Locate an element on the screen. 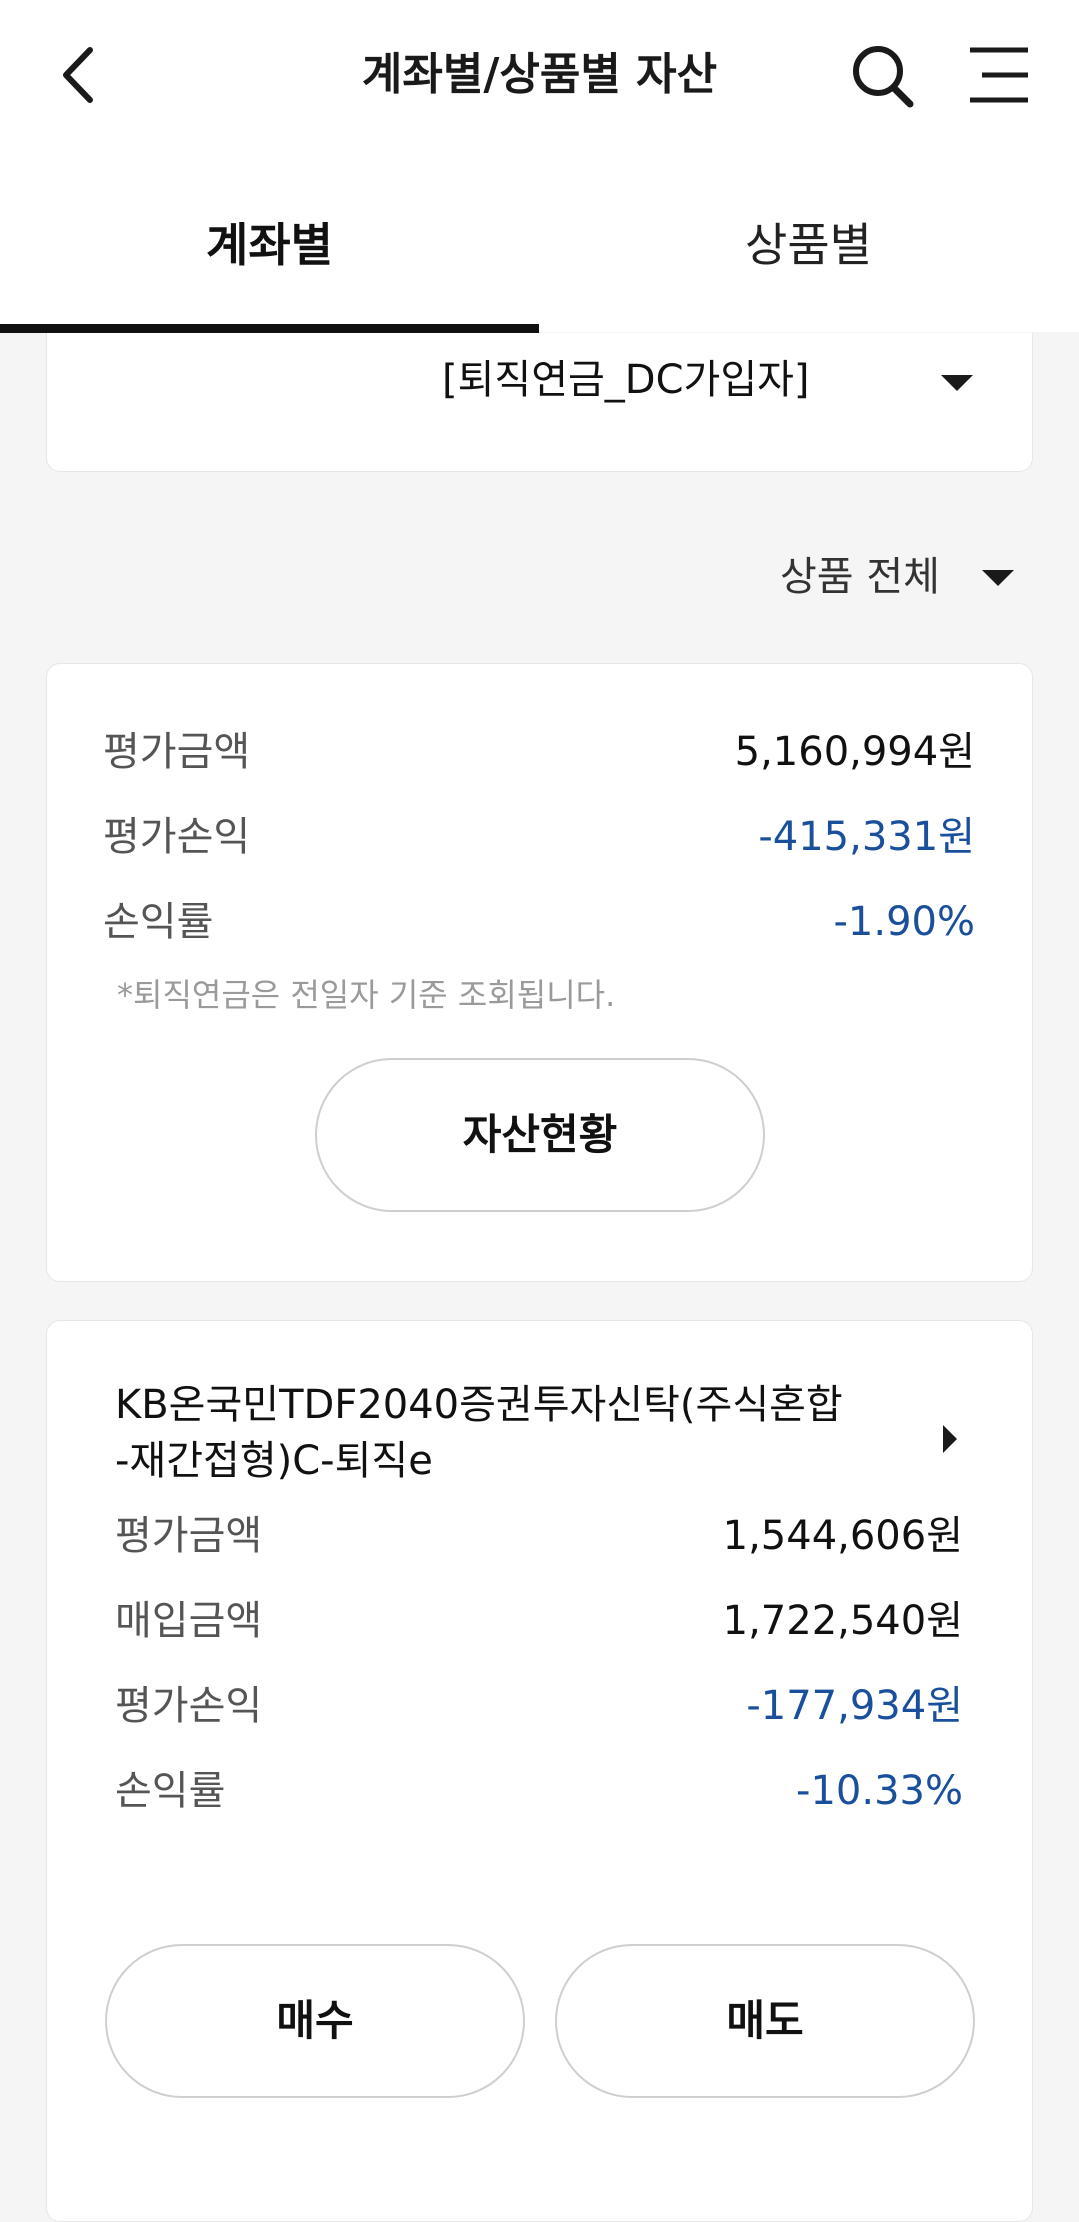 The image size is (1079, 2222). product-value-purchase: 1,722,540원 is located at coordinates (842, 1621).